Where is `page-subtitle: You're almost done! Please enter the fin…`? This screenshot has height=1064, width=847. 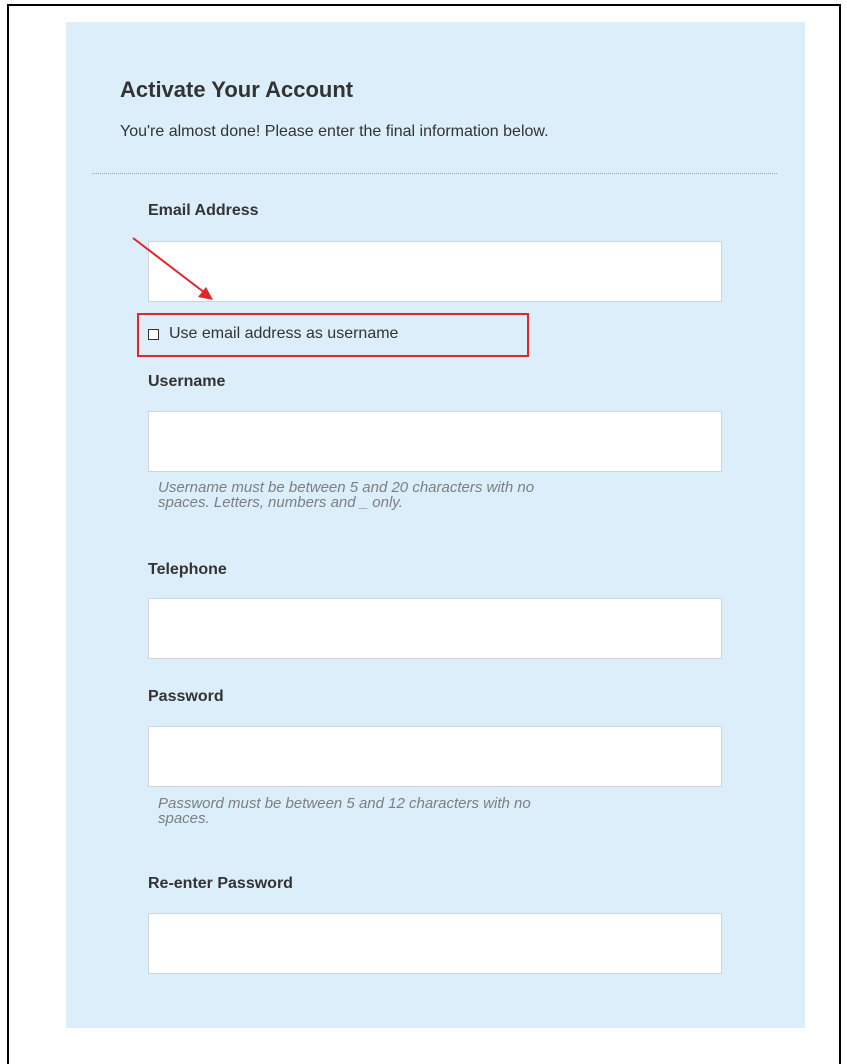 page-subtitle: You're almost done! Please enter the fin… is located at coordinates (334, 131).